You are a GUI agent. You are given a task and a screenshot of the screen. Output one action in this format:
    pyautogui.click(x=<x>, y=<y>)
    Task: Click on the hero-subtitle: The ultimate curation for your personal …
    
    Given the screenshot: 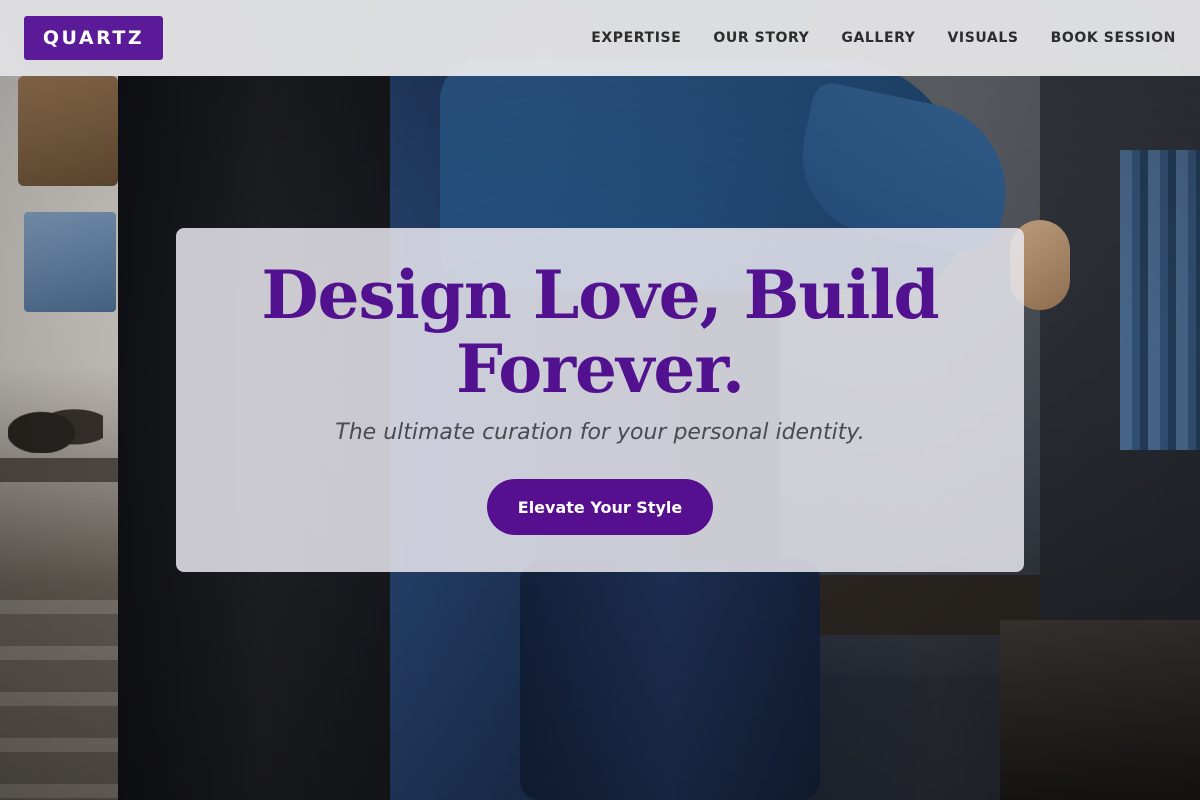 What is the action you would take?
    pyautogui.click(x=600, y=432)
    